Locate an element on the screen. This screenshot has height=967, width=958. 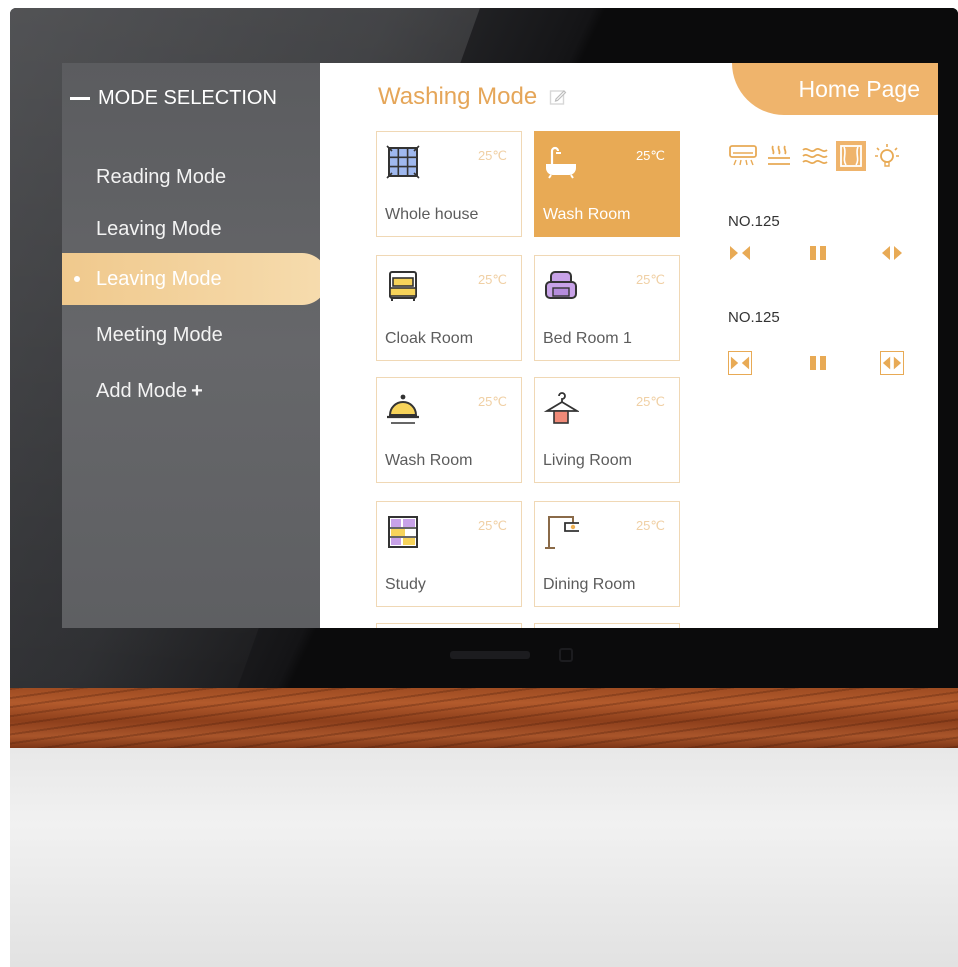
room-card: 25℃ Whole house is located at coordinates (449, 184).